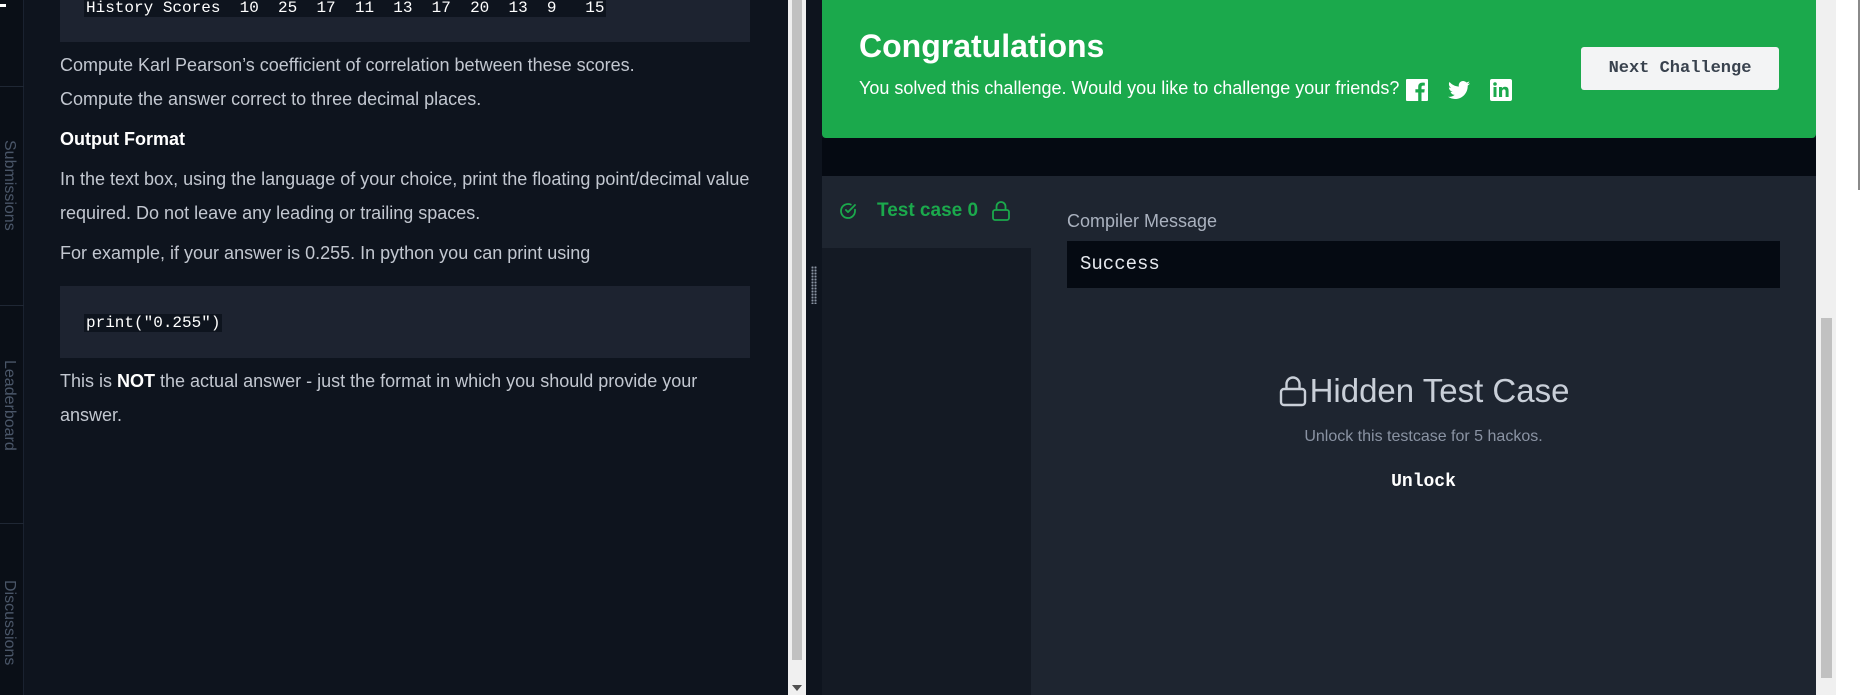 The height and width of the screenshot is (695, 1864). I want to click on unlock-button: Unlock, so click(1423, 482).